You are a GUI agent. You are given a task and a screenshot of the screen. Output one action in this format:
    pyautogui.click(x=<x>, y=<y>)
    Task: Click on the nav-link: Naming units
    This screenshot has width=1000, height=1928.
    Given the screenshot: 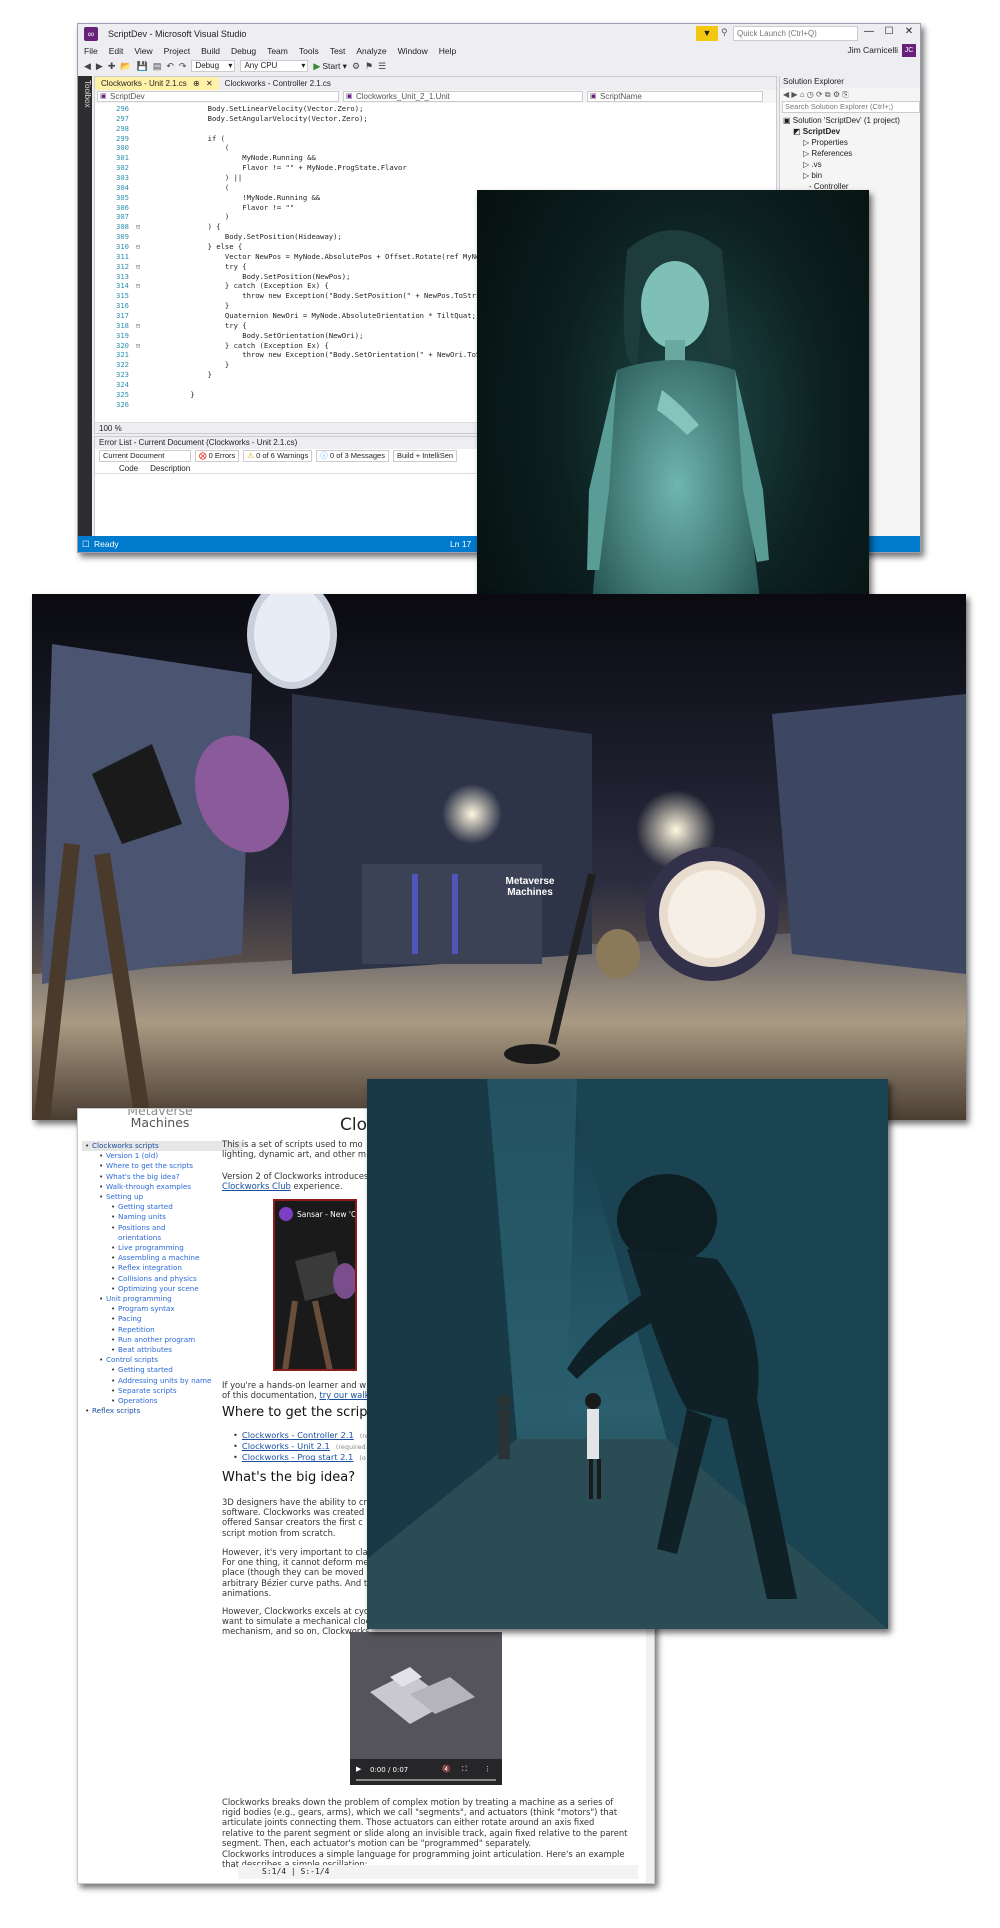 What is the action you would take?
    pyautogui.click(x=162, y=1217)
    